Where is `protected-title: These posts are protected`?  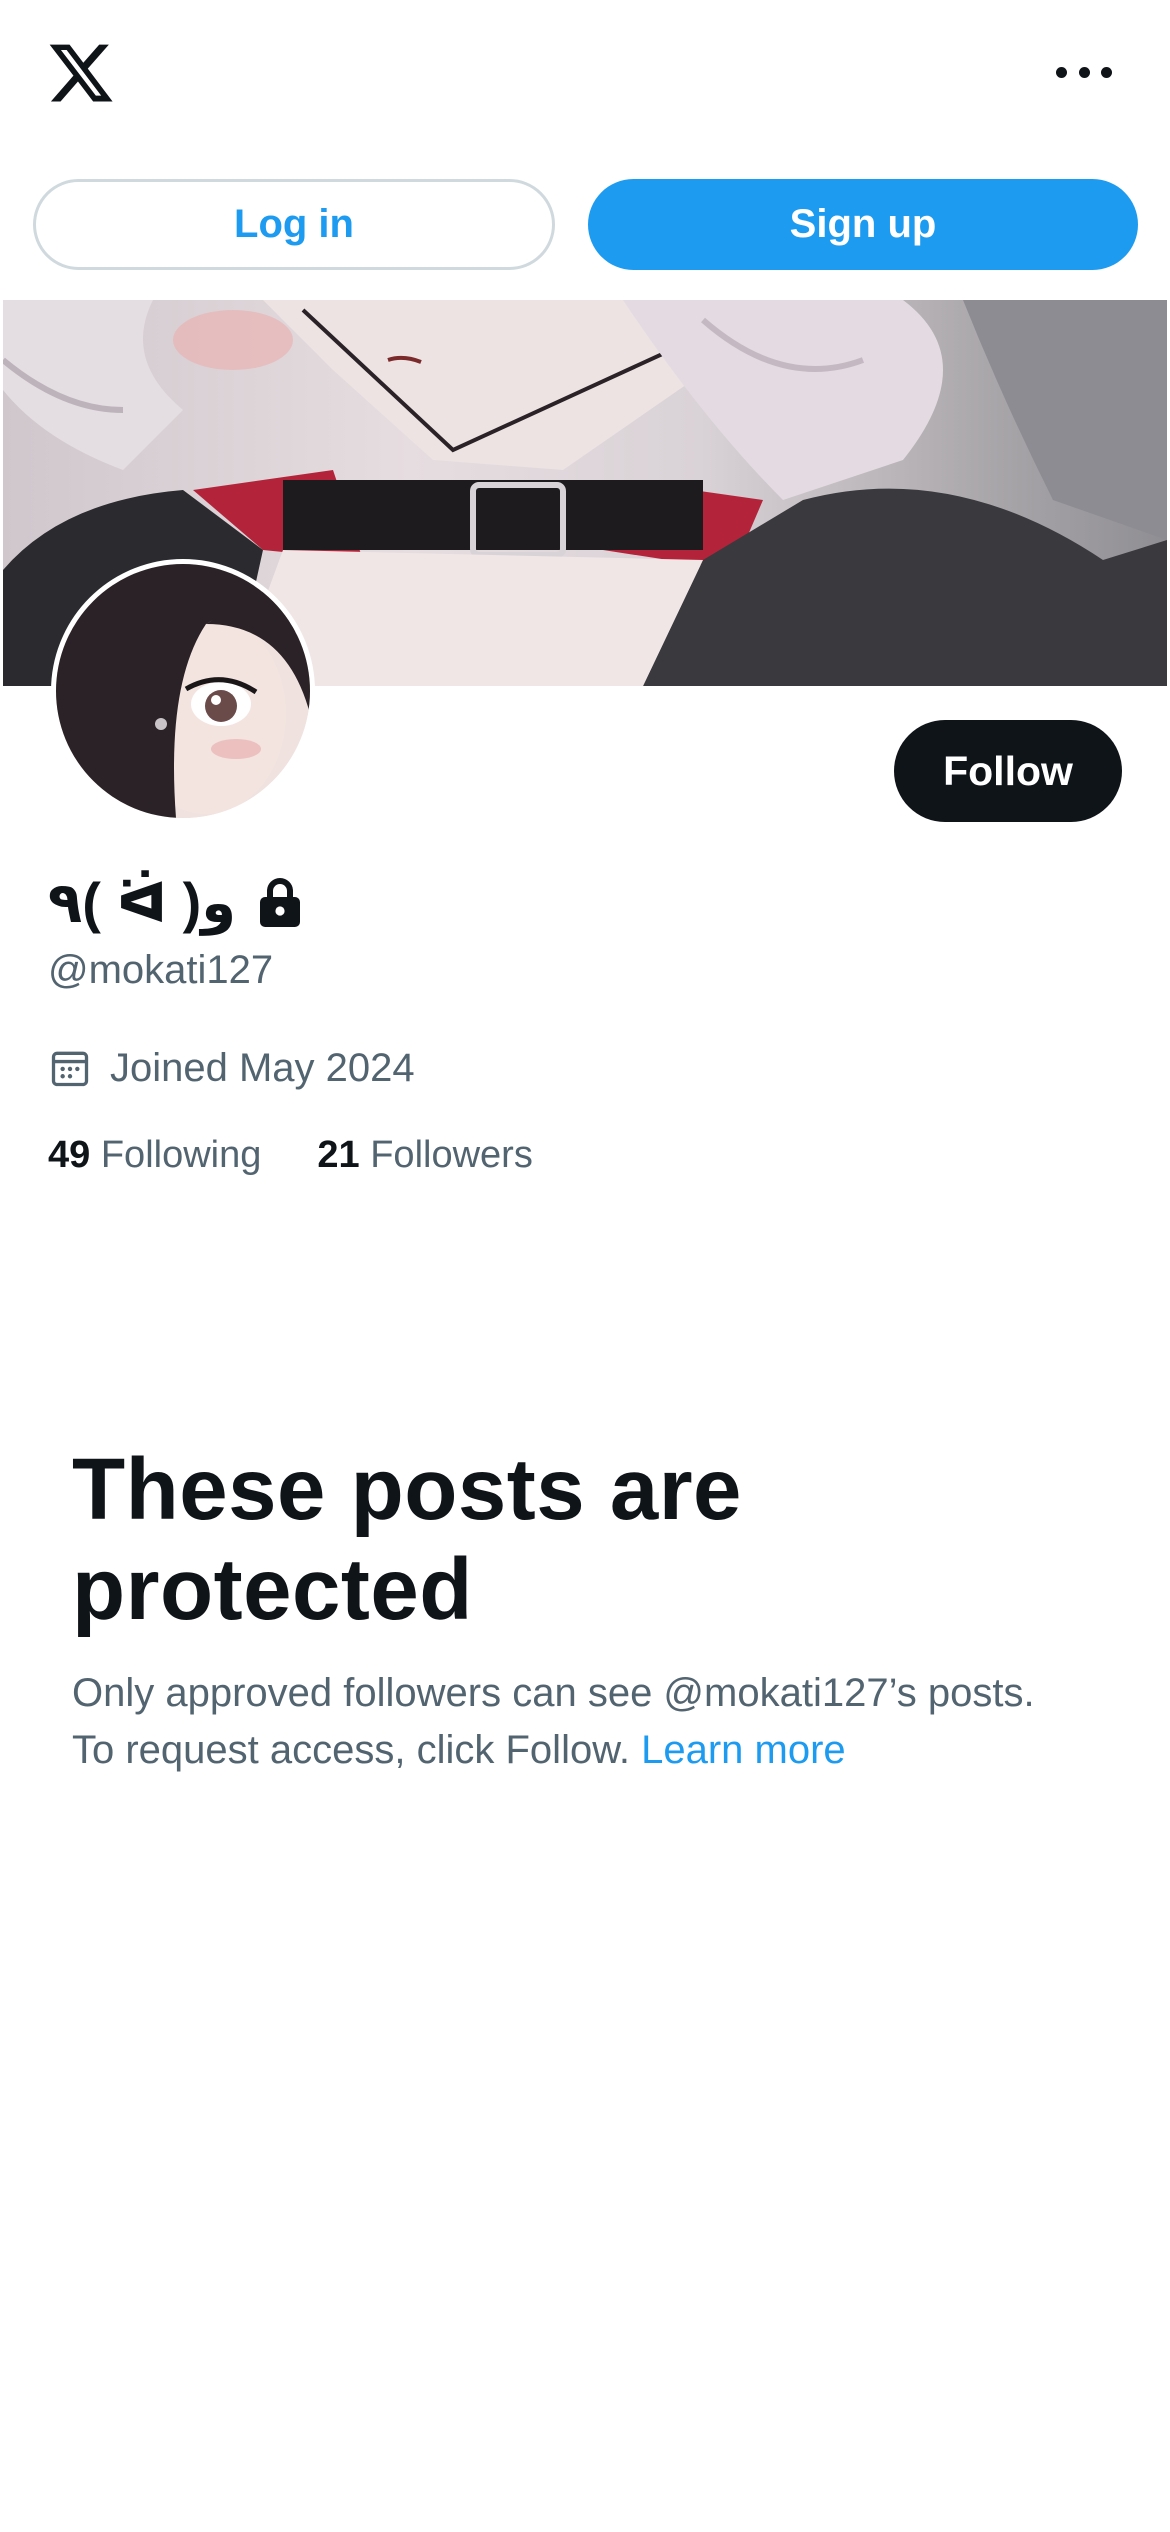
protected-title: These posts are protected is located at coordinates (407, 1539).